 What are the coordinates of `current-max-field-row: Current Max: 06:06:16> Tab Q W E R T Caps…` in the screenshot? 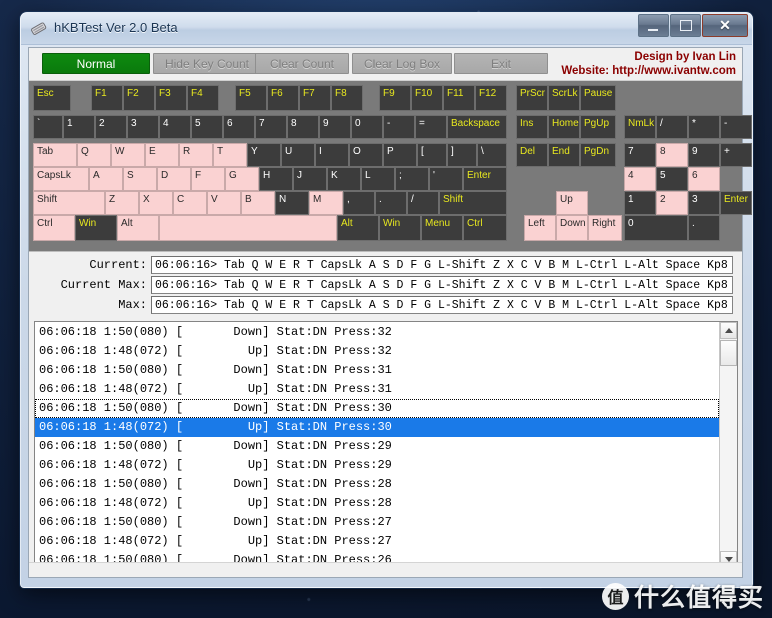 It's located at (385, 285).